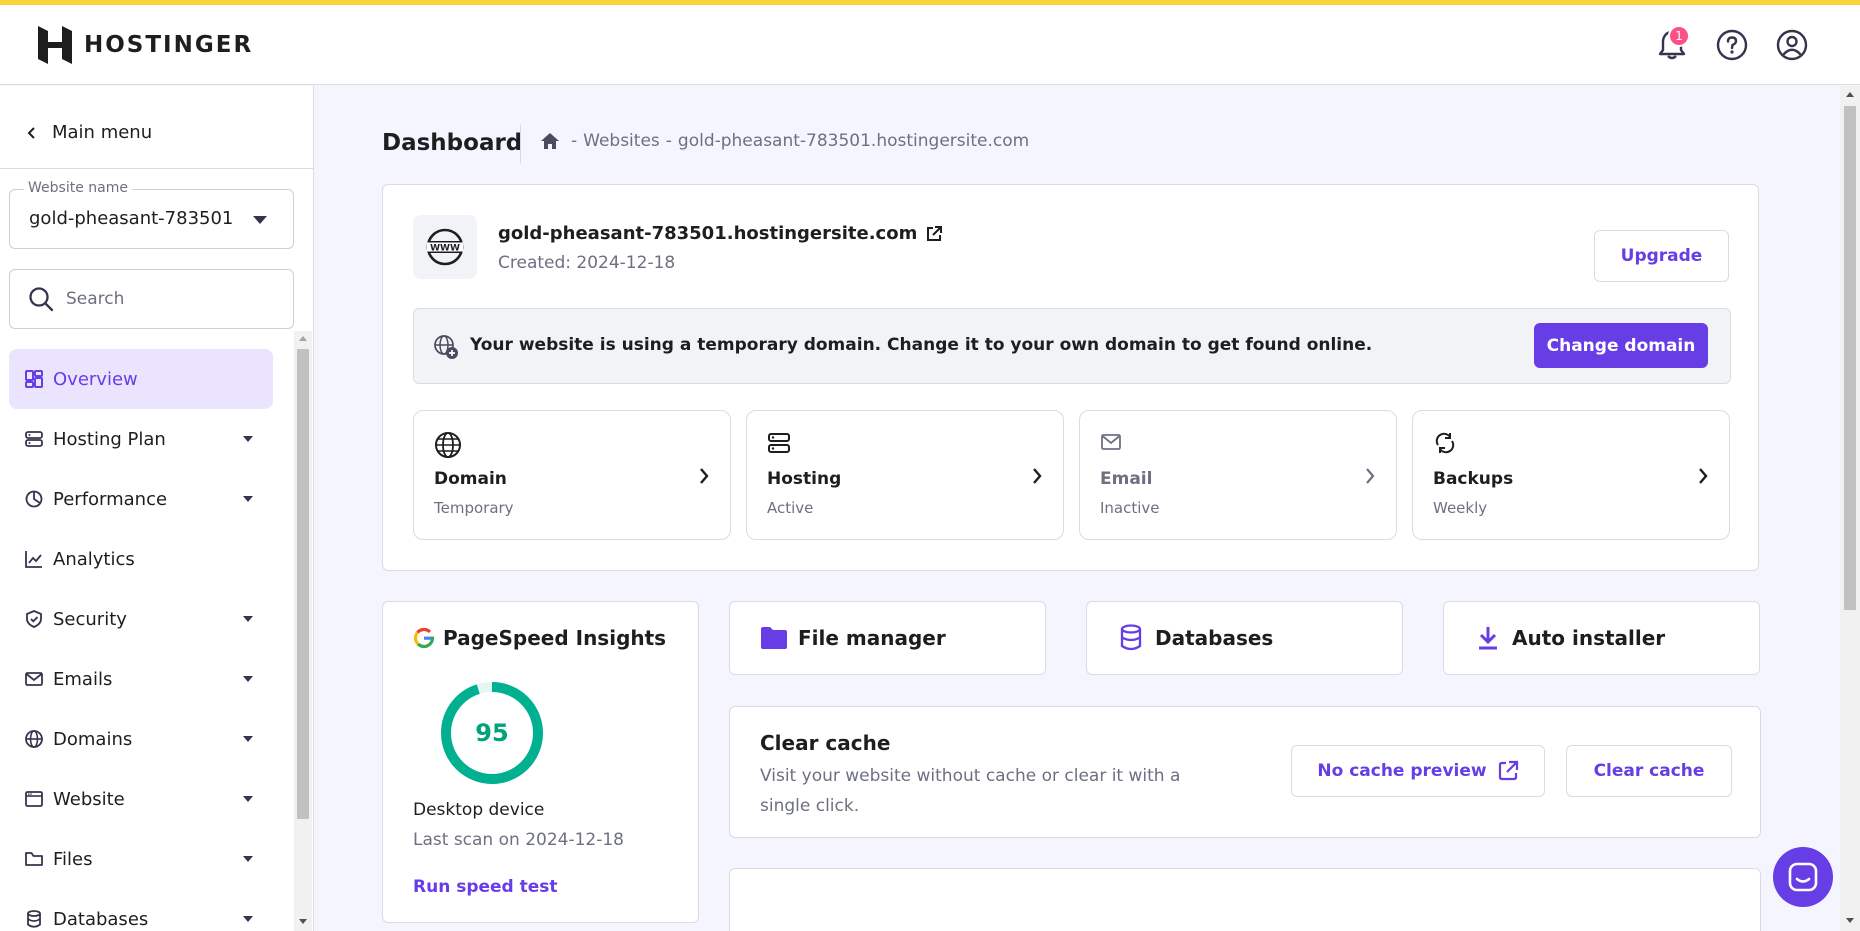 Image resolution: width=1860 pixels, height=931 pixels. Describe the element at coordinates (779, 443) in the screenshot. I see `server-icon` at that location.